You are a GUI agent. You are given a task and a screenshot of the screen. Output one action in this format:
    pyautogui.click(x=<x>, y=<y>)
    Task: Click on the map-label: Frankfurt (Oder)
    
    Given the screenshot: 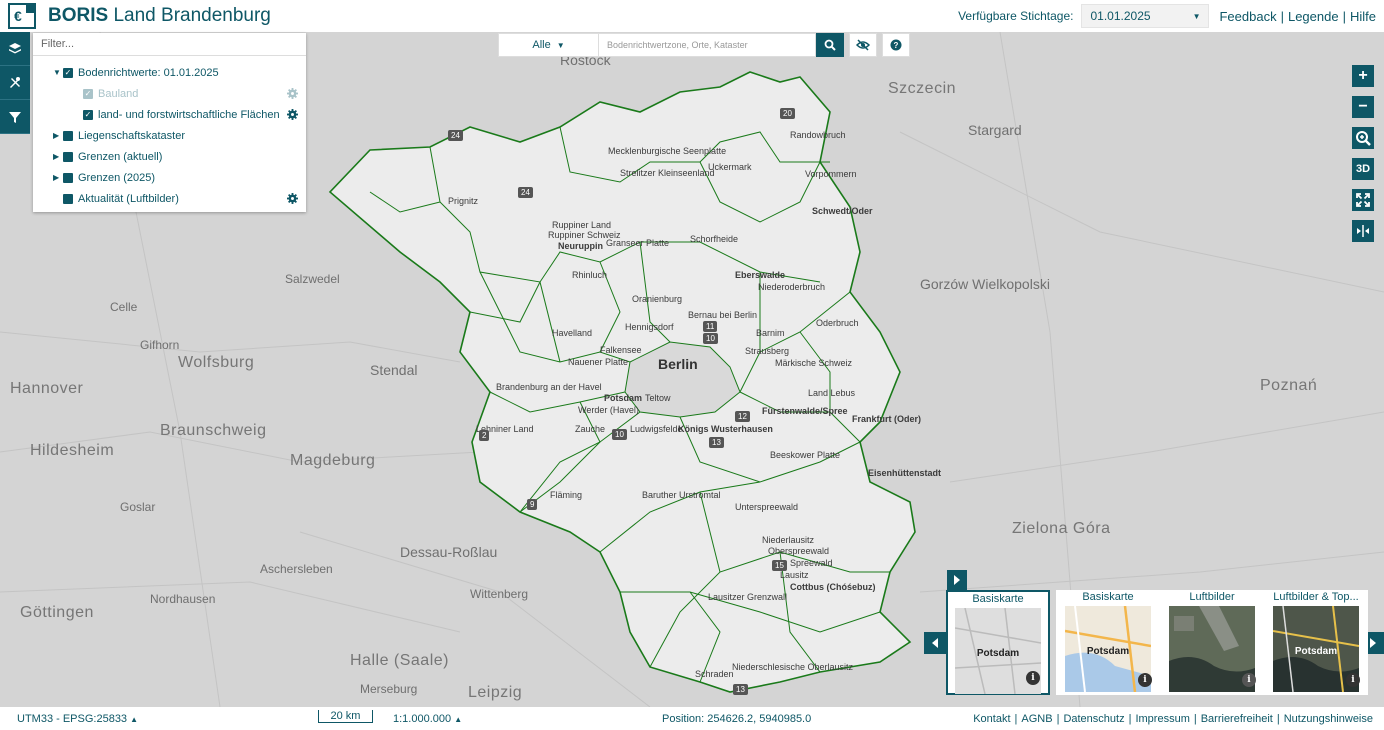 What is the action you would take?
    pyautogui.click(x=887, y=419)
    